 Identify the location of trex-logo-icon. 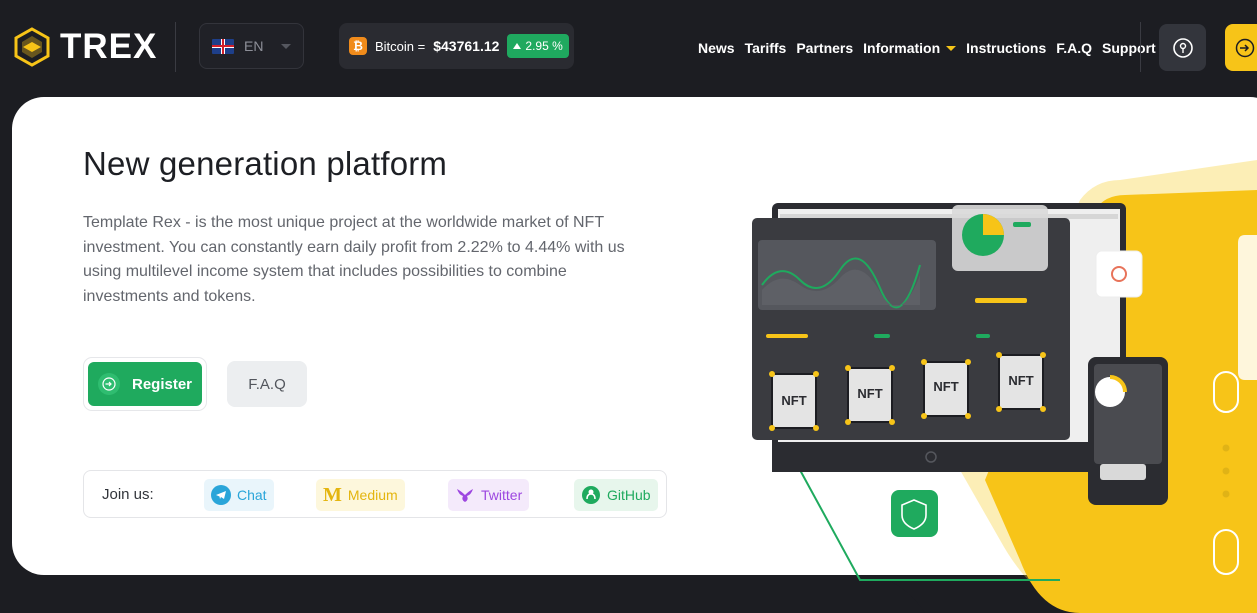
(32, 47).